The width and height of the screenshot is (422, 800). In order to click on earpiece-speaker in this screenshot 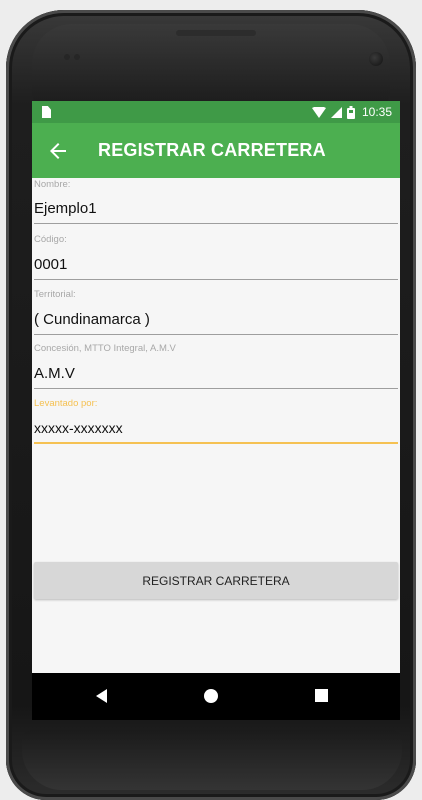, I will do `click(216, 33)`.